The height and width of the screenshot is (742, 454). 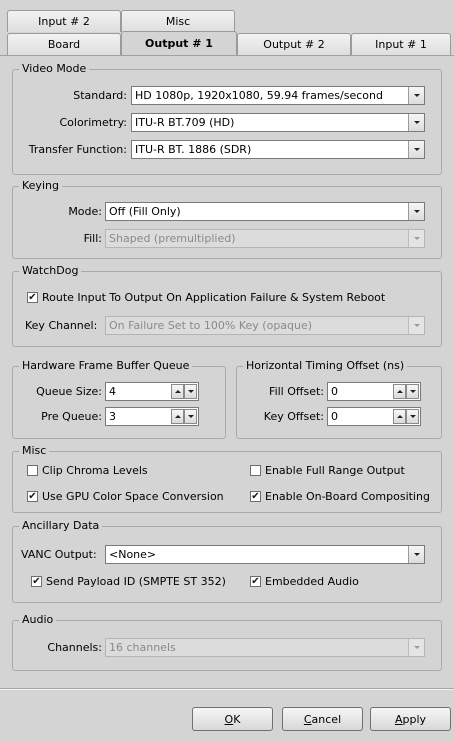 What do you see at coordinates (265, 238) in the screenshot?
I see `keying-fill-combo: Shaped (premultiplied)` at bounding box center [265, 238].